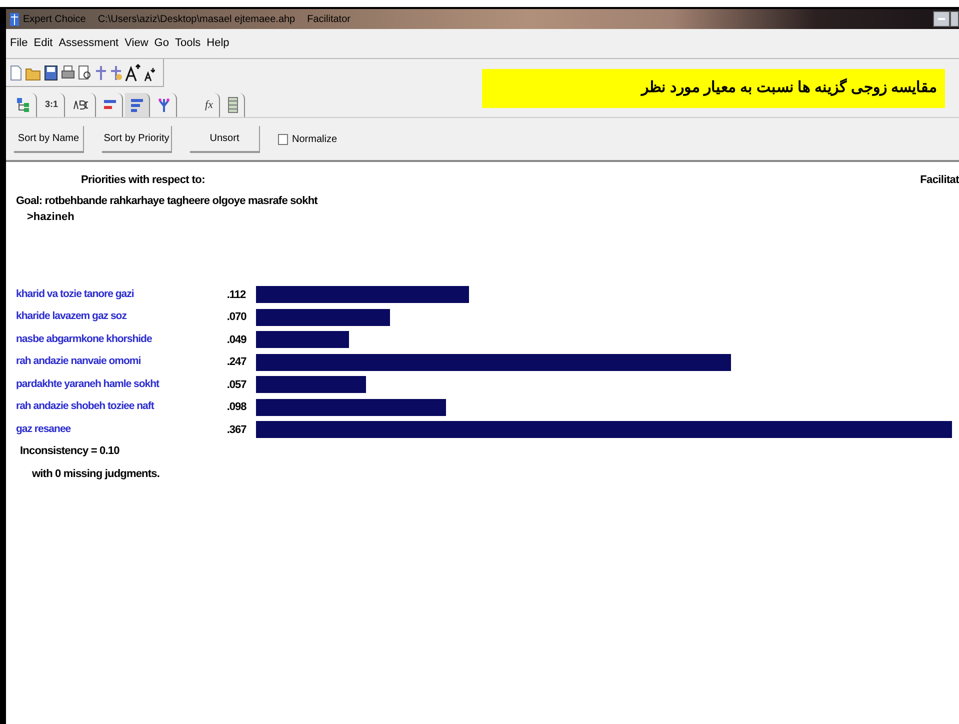 This screenshot has height=724, width=959. I want to click on print-preview-icon, so click(85, 72).